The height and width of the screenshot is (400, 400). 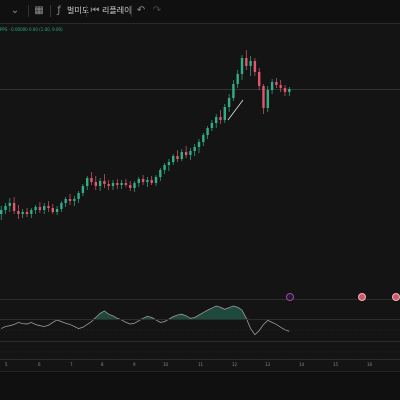 What do you see at coordinates (200, 341) in the screenshot?
I see `oscillator-lower-bound` at bounding box center [200, 341].